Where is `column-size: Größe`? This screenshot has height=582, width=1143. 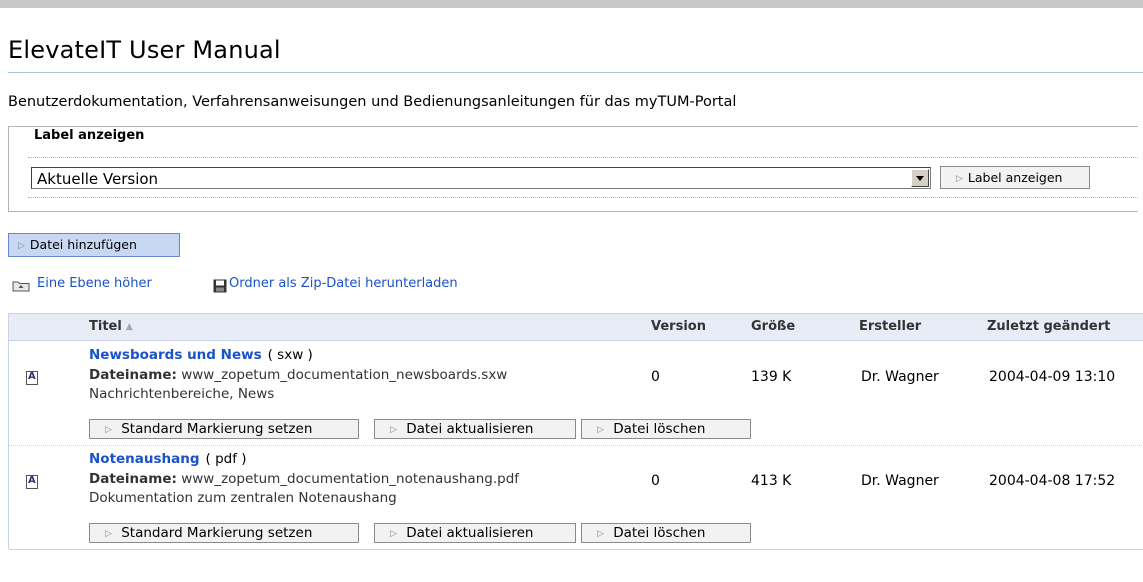 column-size: Größe is located at coordinates (773, 326).